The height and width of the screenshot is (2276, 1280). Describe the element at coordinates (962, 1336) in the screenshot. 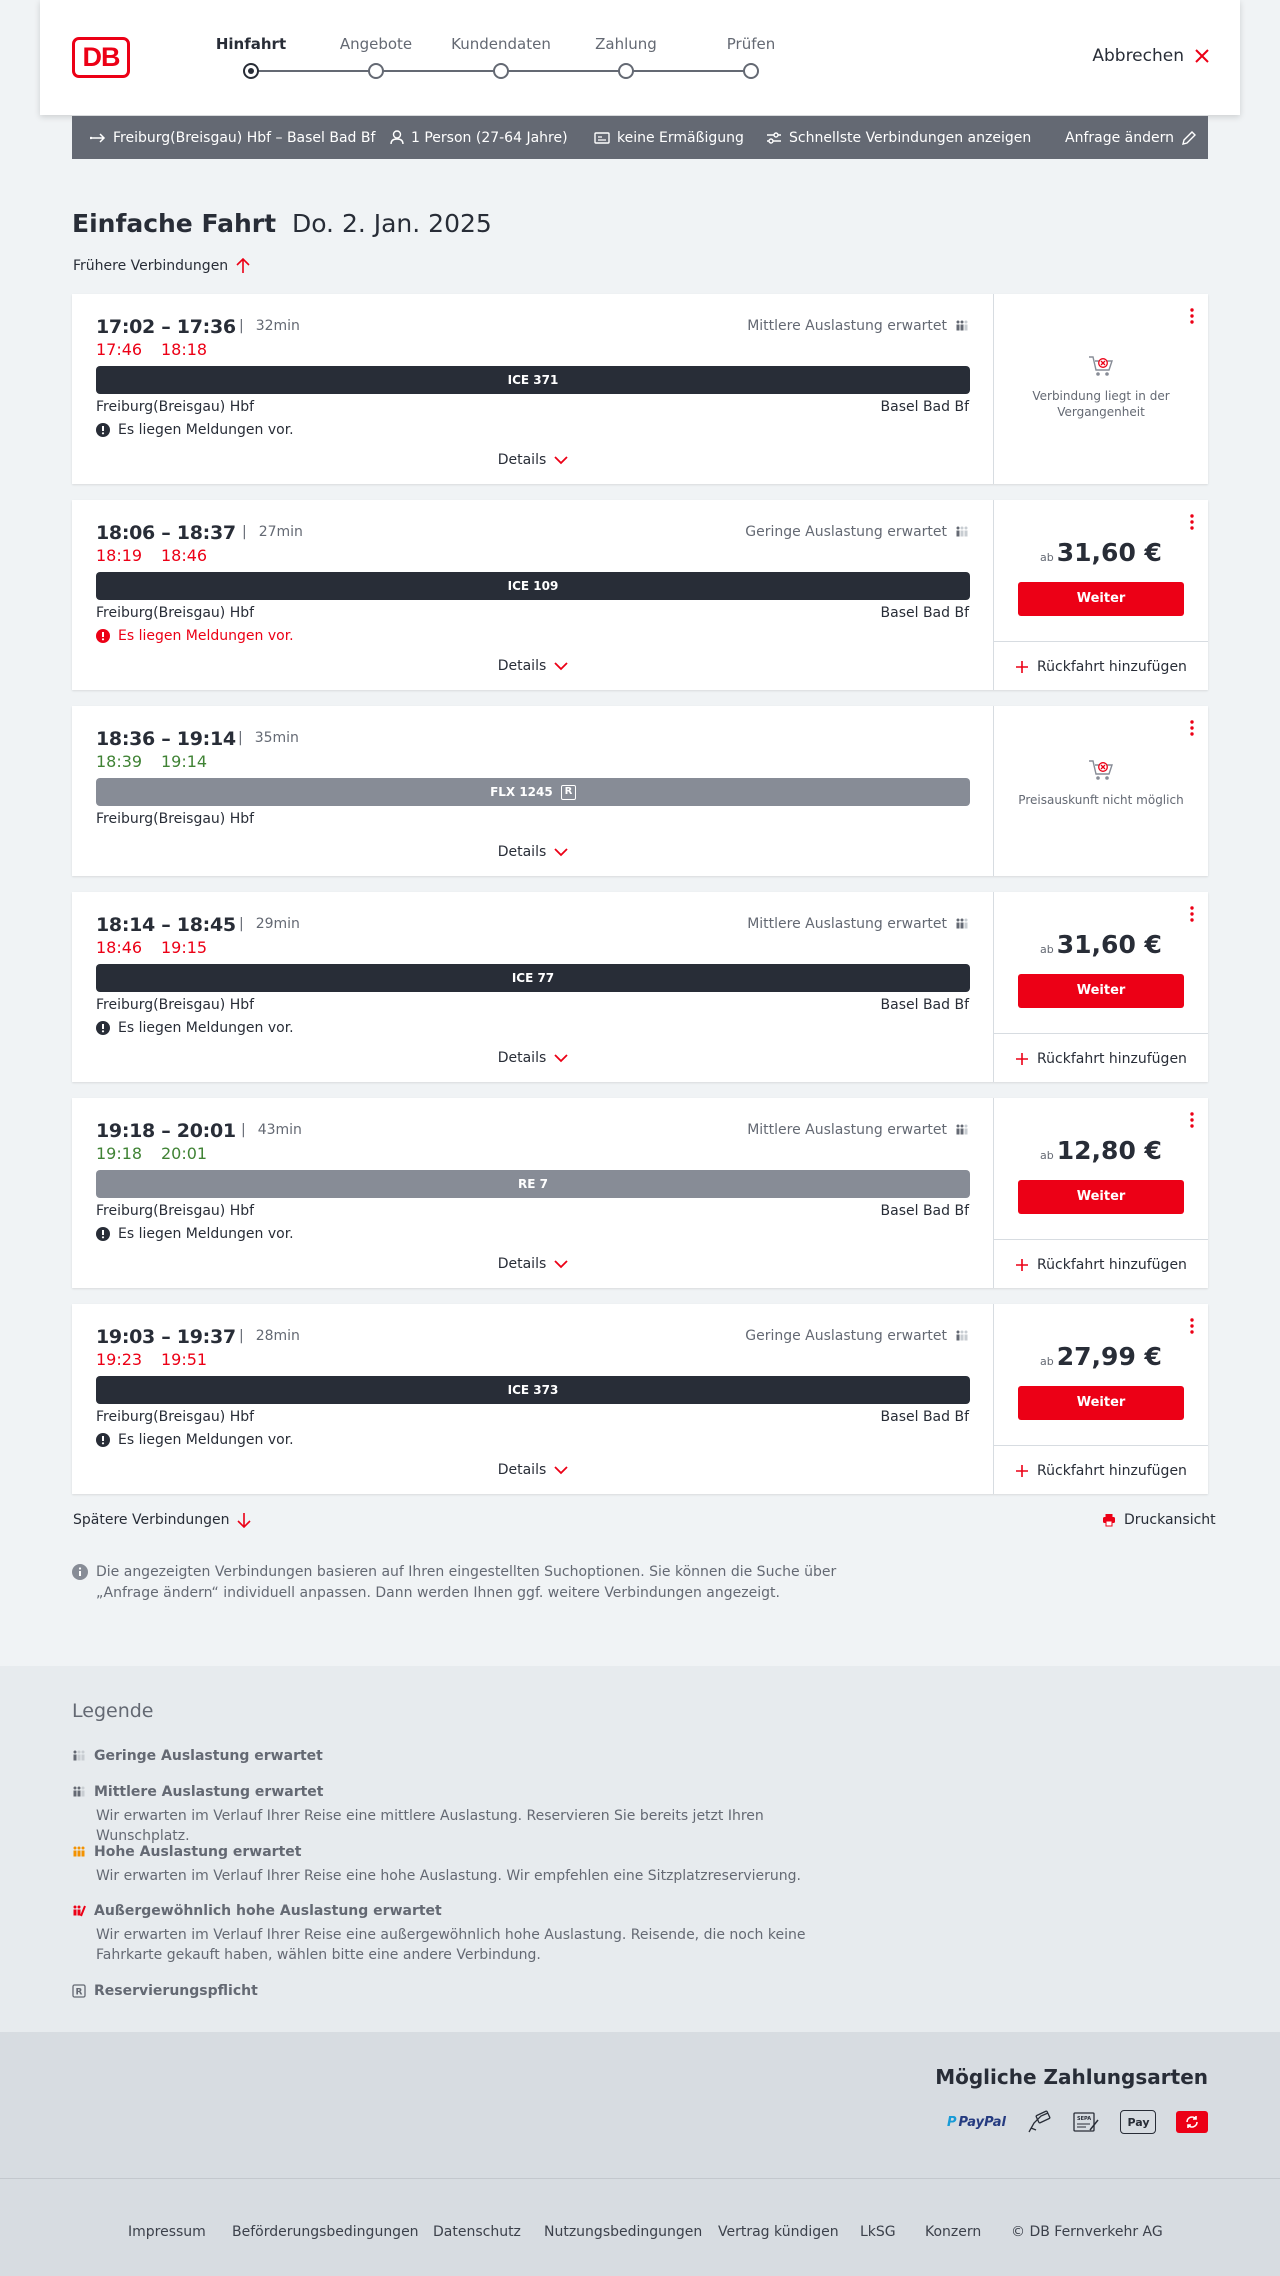

I see `occupancy-icon` at that location.